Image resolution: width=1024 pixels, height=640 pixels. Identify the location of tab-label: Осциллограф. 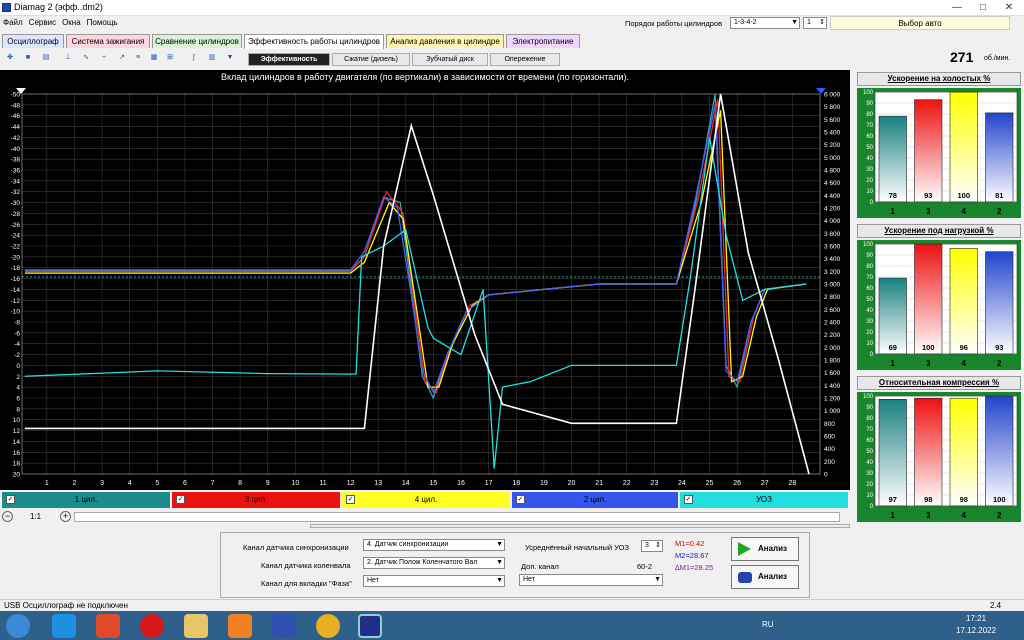
(33, 41).